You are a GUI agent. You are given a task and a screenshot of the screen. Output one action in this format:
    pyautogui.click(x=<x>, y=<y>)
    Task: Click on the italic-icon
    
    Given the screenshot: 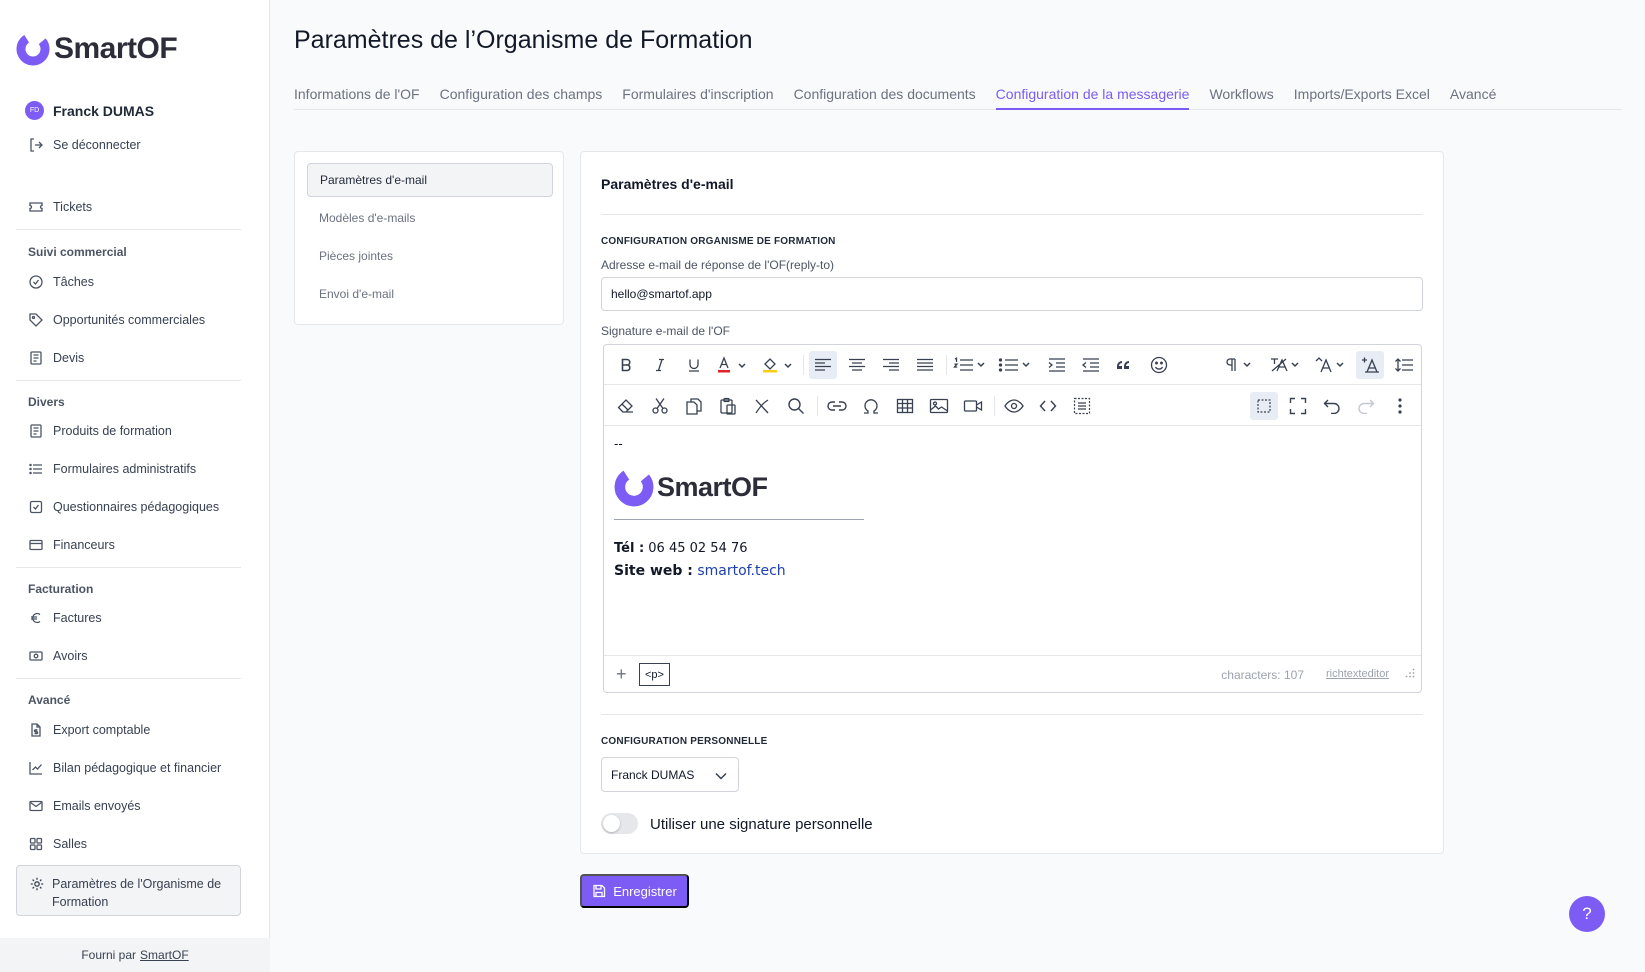 What is the action you would take?
    pyautogui.click(x=660, y=365)
    